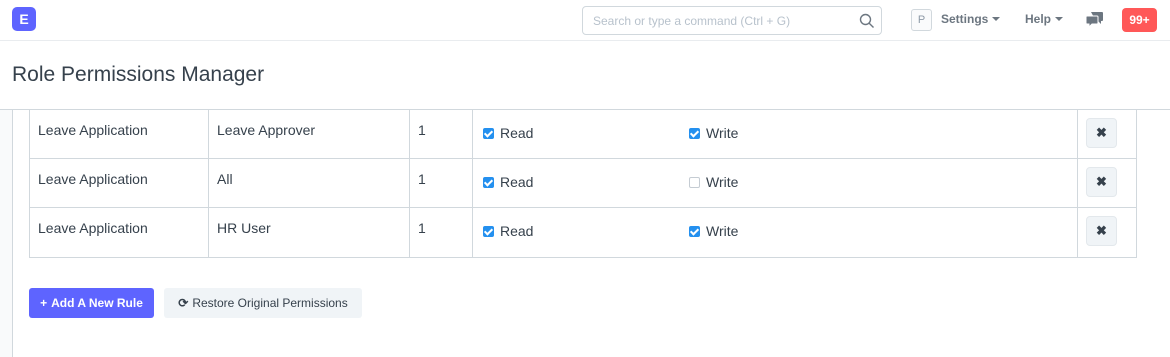  I want to click on settings-menu: Settings, so click(971, 19).